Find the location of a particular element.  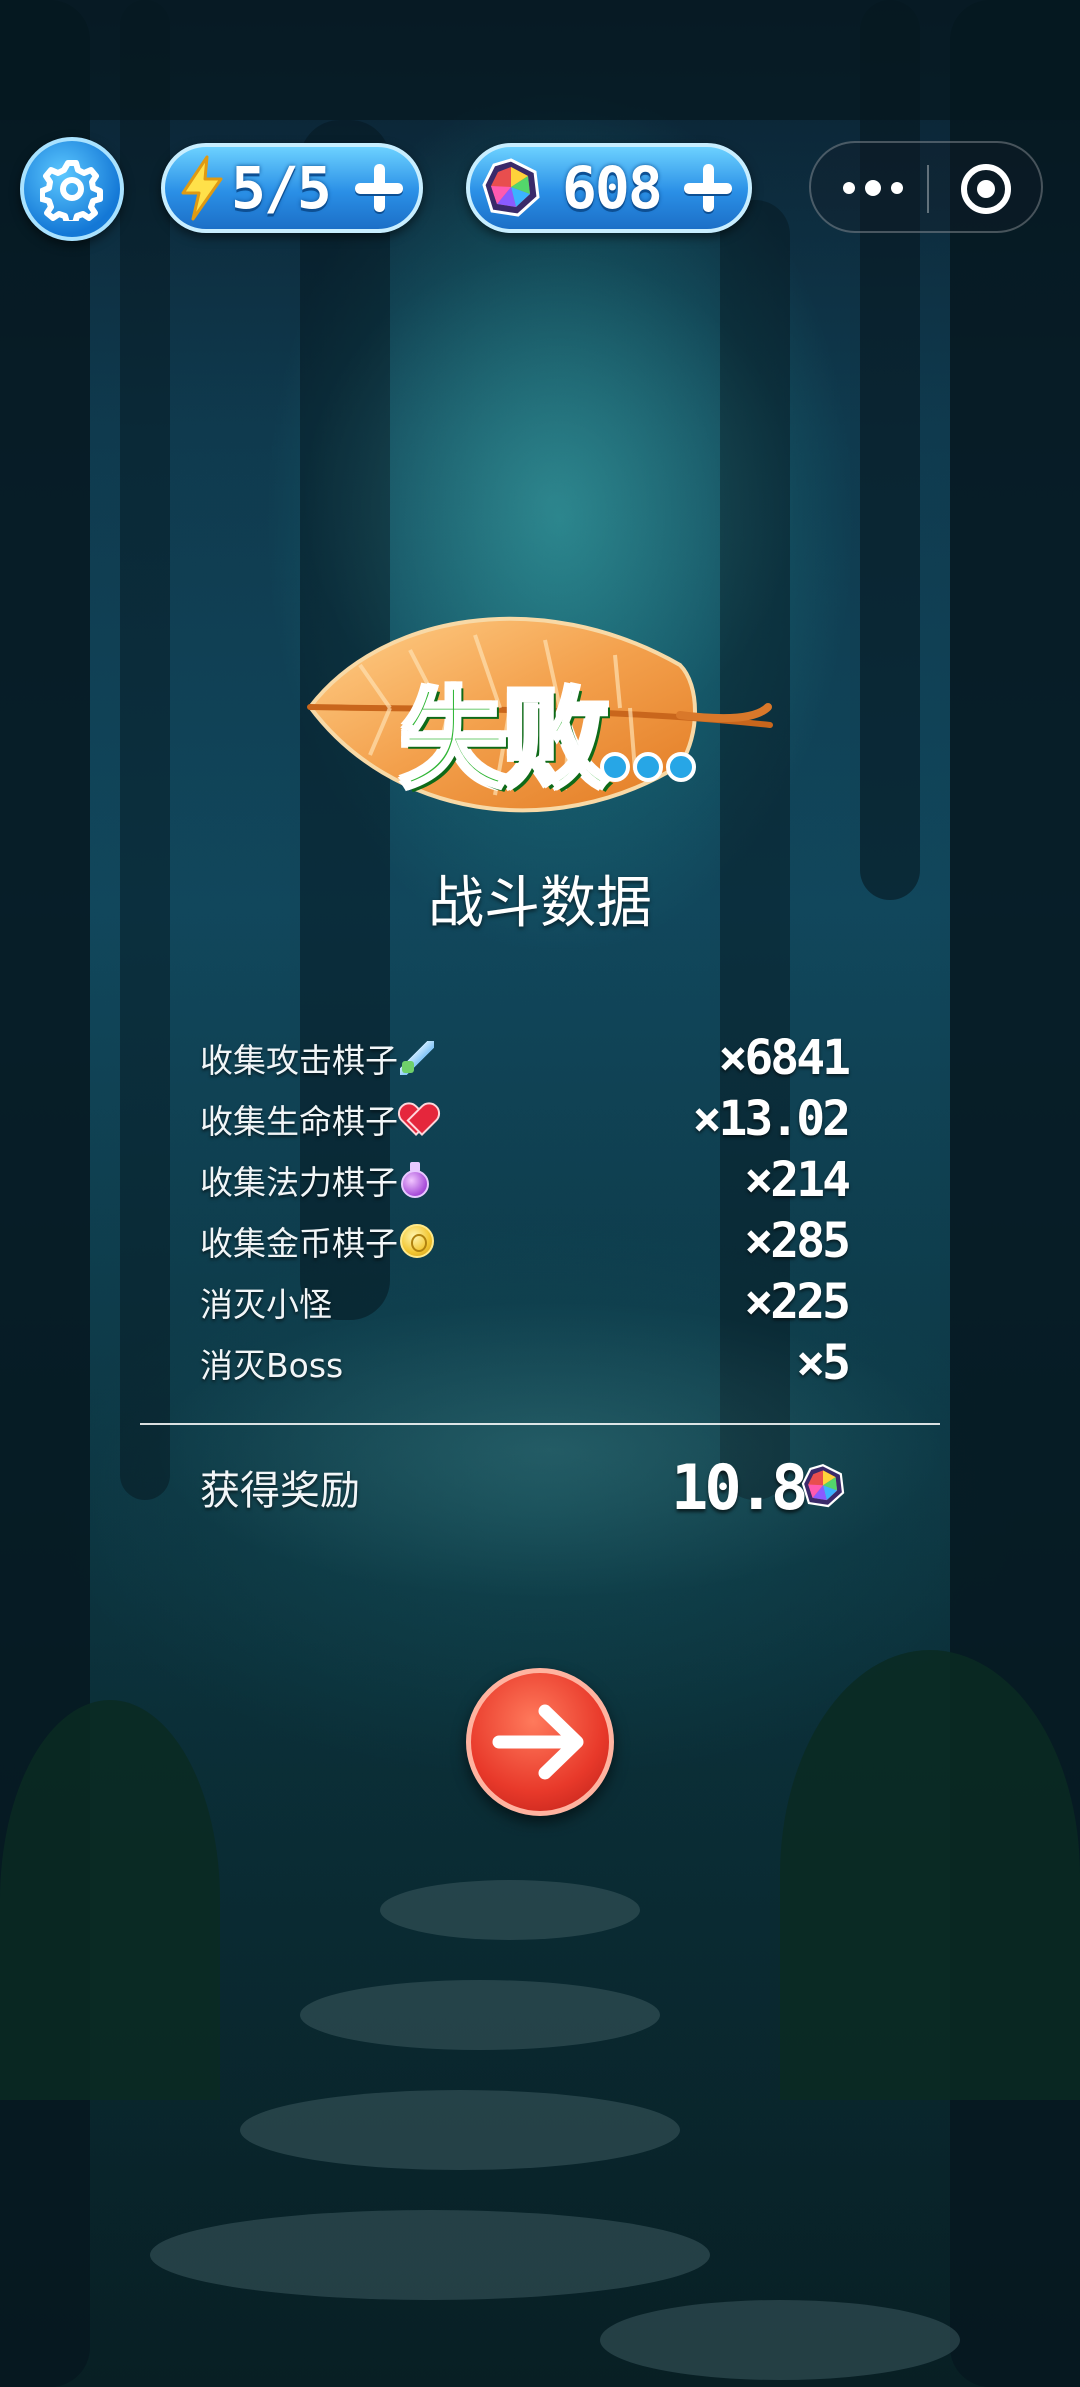

result-banner: 失败 is located at coordinates (540, 715).